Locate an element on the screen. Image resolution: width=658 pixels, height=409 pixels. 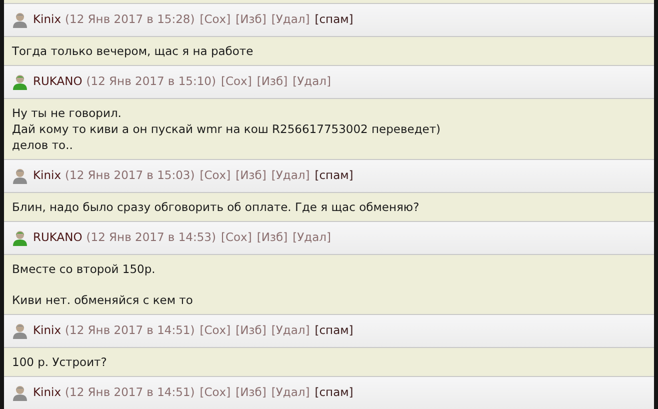
message-line: Блин, надо было сразу обговорить об оплате. Где я щас обменяю? is located at coordinates (216, 207).